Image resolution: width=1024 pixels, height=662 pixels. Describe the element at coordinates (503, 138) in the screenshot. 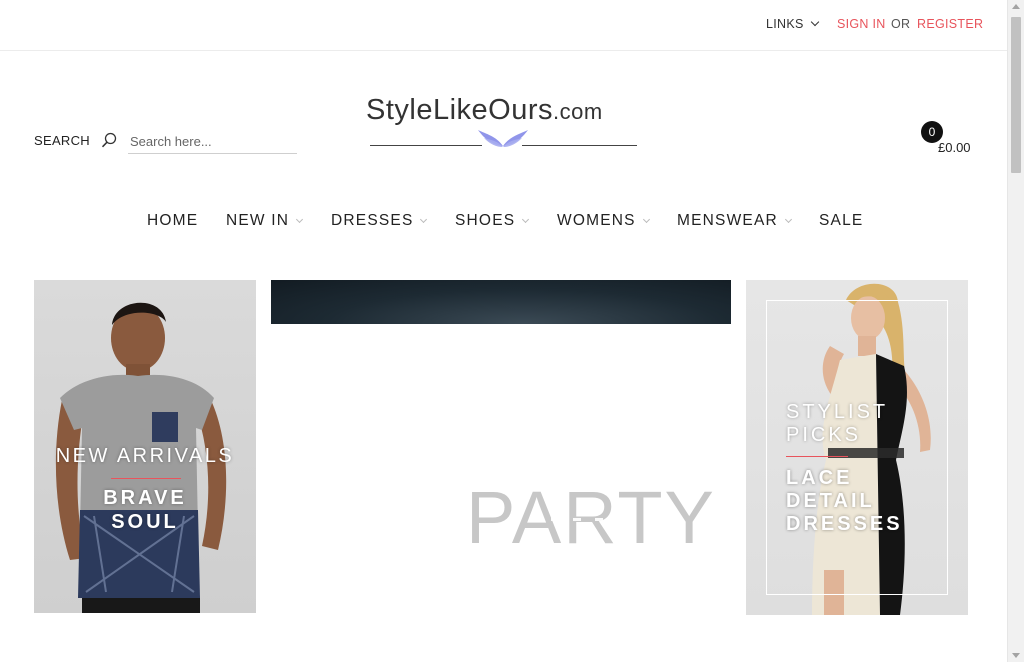

I see `wings-icon` at that location.